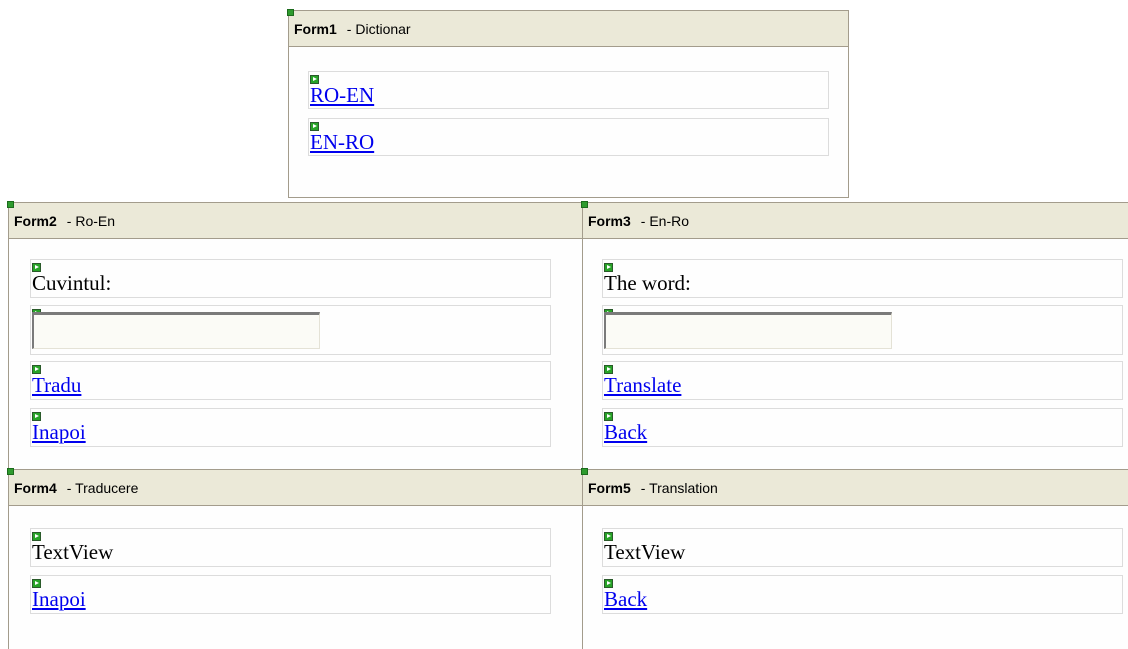 The width and height of the screenshot is (1128, 649). I want to click on row-word-label: The word:, so click(862, 278).